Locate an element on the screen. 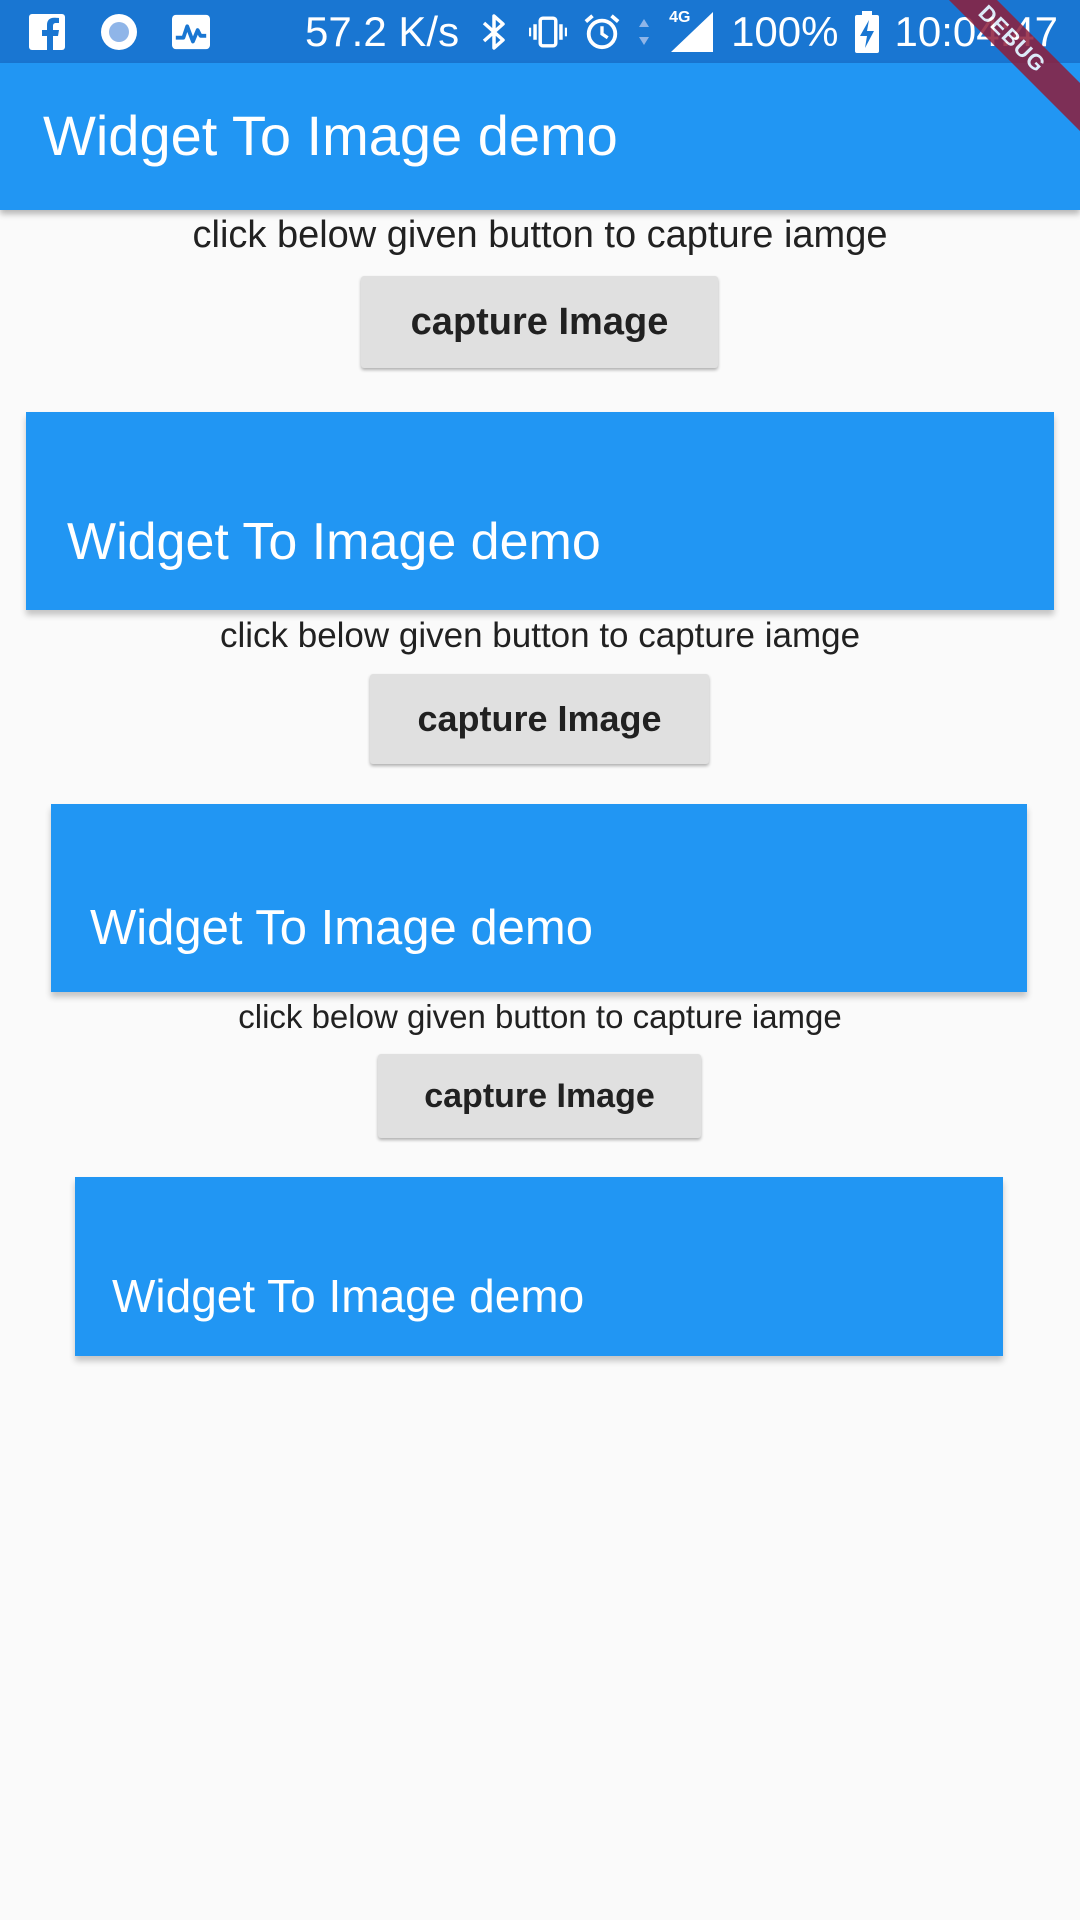  signal-icon: 4G is located at coordinates (691, 30).